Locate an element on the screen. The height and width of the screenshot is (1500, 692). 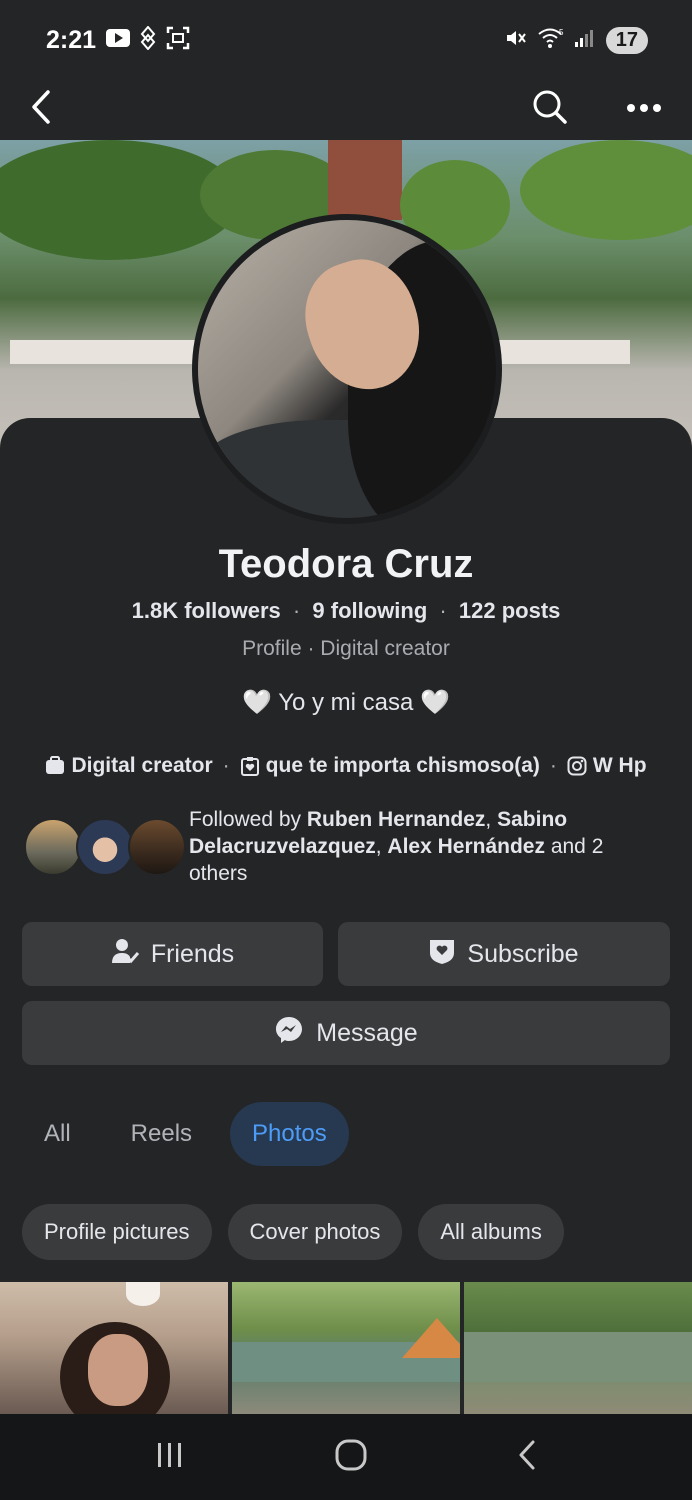
tab-all: All is located at coordinates (57, 1134).